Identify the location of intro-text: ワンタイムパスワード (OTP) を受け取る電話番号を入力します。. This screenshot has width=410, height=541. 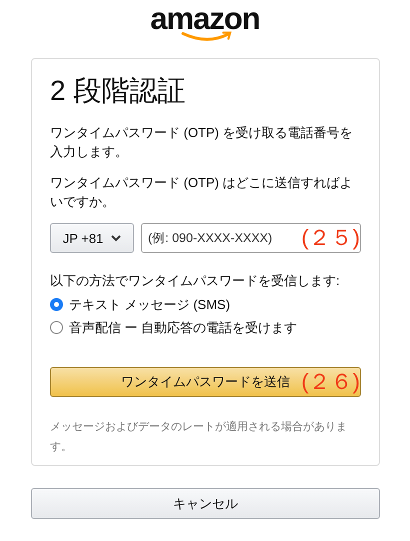
(202, 142).